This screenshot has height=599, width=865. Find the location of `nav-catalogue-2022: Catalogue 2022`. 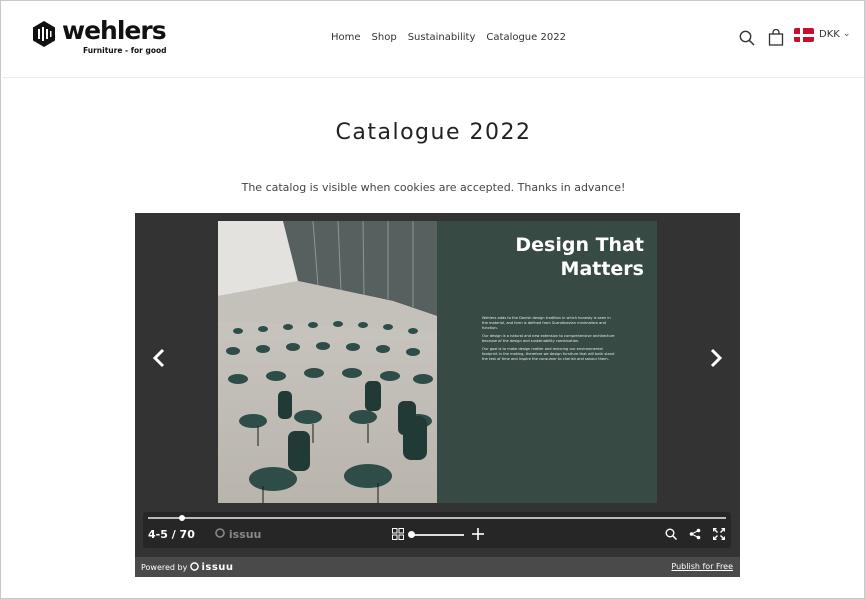

nav-catalogue-2022: Catalogue 2022 is located at coordinates (526, 37).